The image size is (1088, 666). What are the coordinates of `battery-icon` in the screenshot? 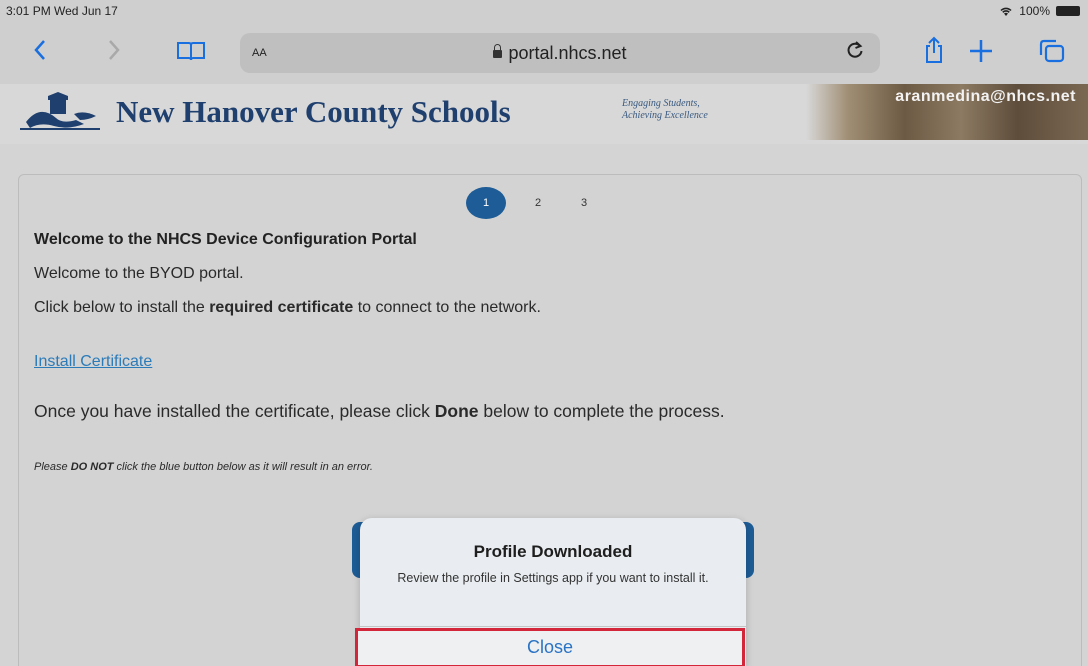 It's located at (1068, 11).